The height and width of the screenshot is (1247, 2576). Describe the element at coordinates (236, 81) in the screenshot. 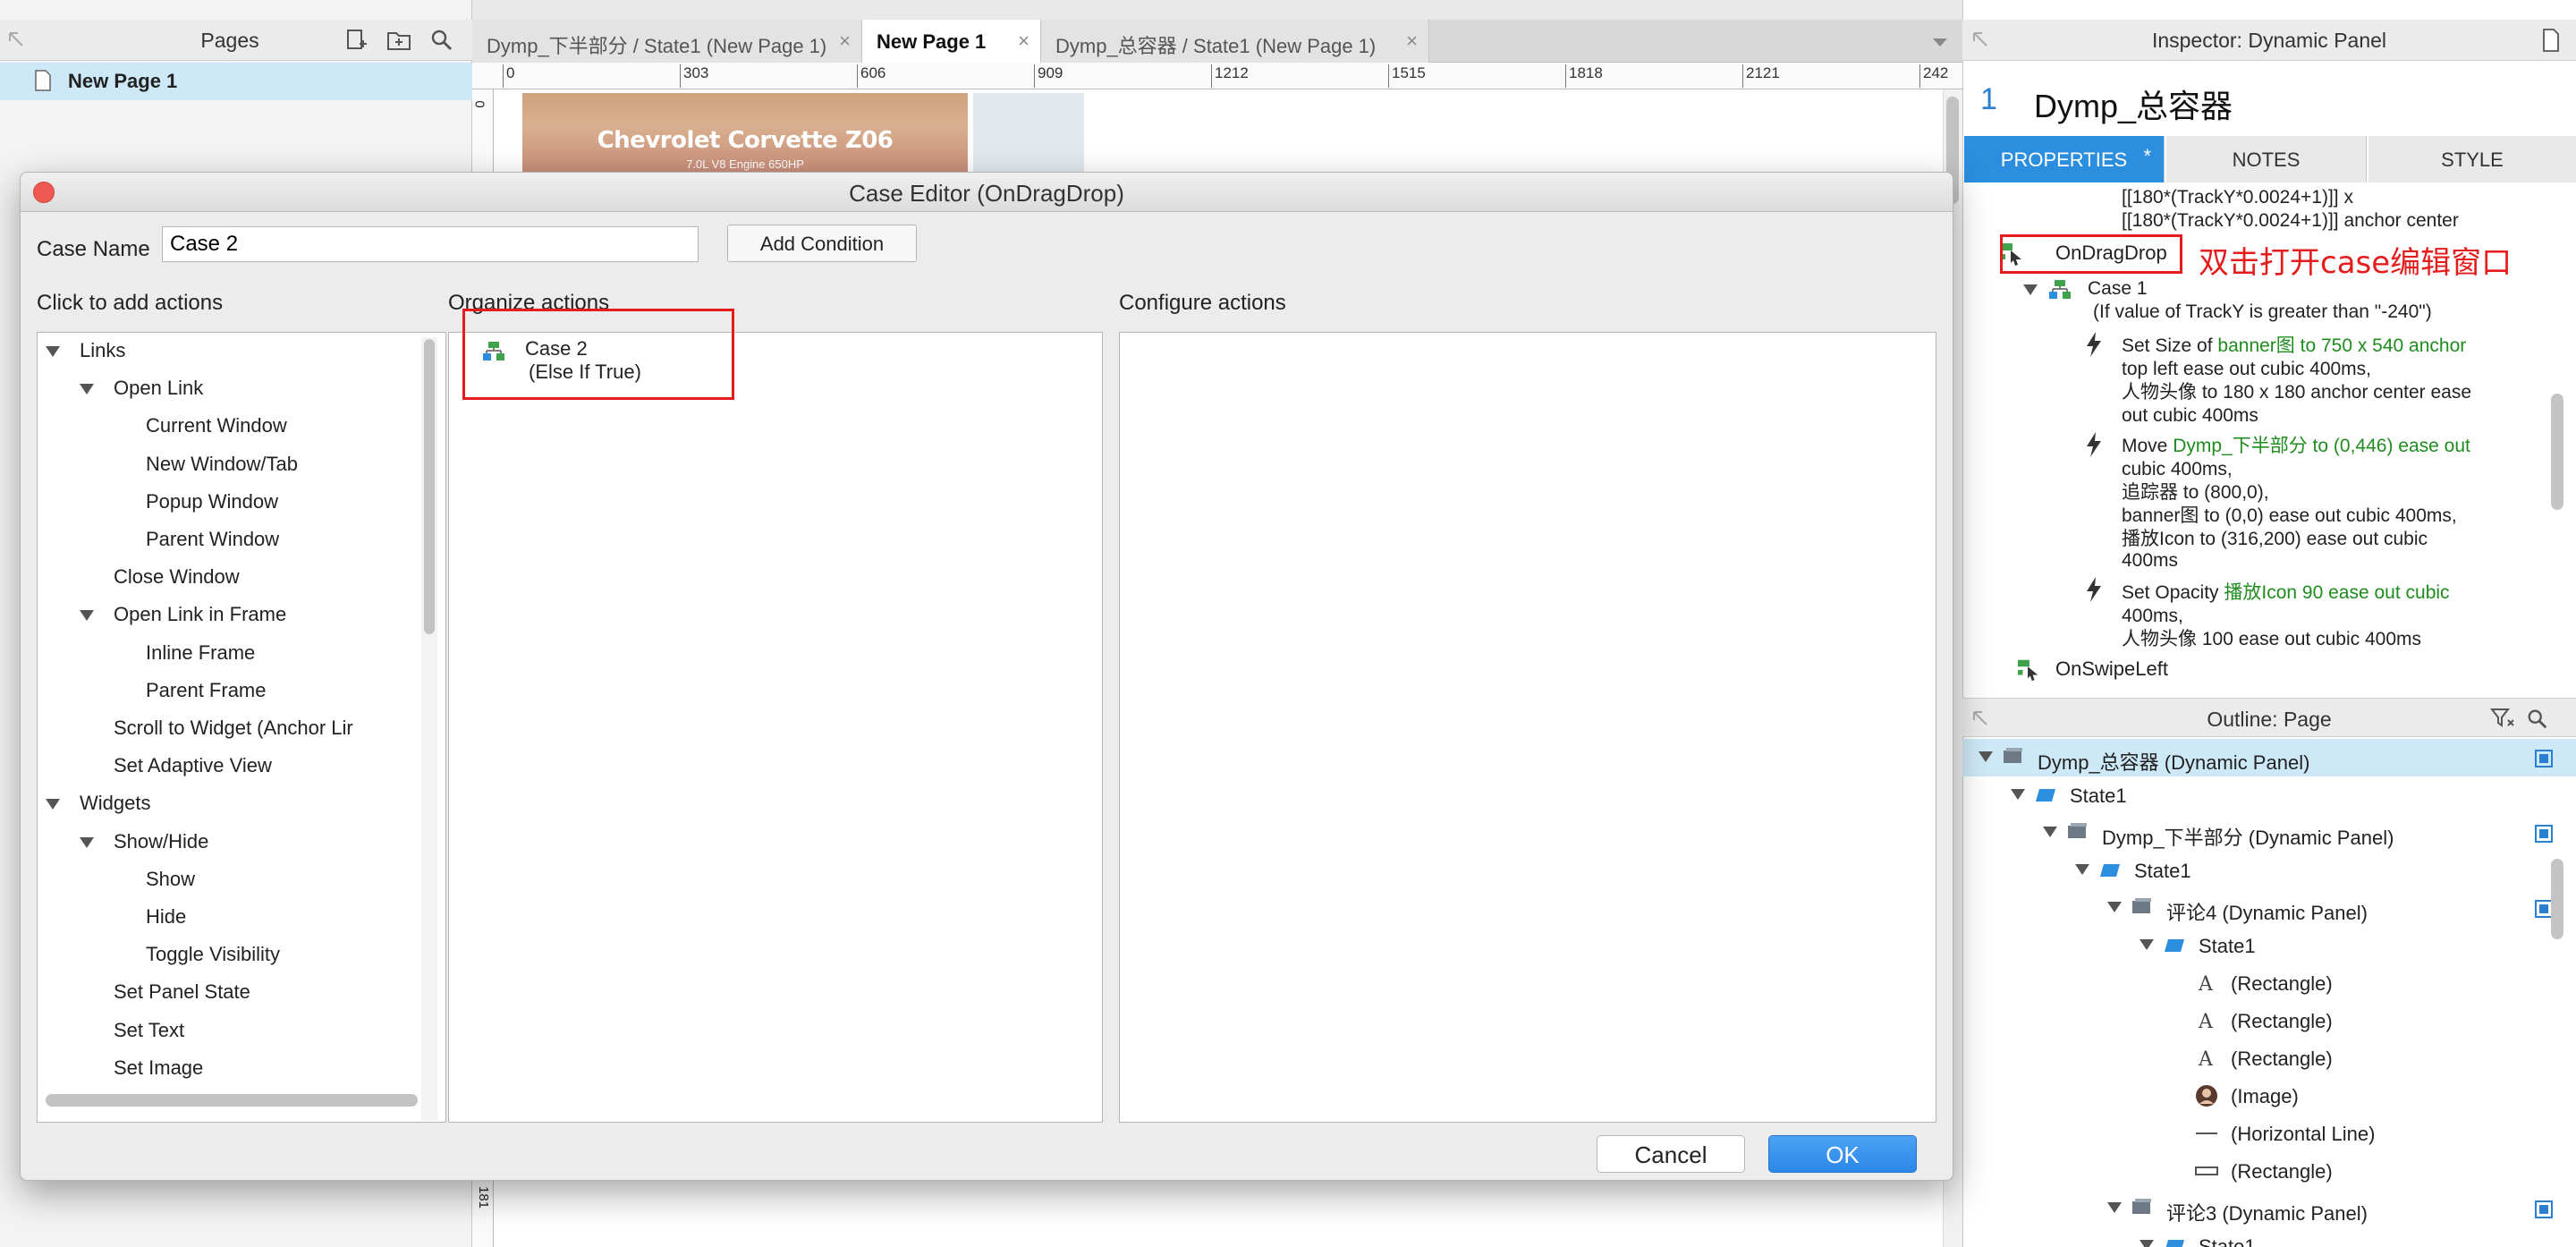

I see `page-tree-item: New Page 1` at that location.